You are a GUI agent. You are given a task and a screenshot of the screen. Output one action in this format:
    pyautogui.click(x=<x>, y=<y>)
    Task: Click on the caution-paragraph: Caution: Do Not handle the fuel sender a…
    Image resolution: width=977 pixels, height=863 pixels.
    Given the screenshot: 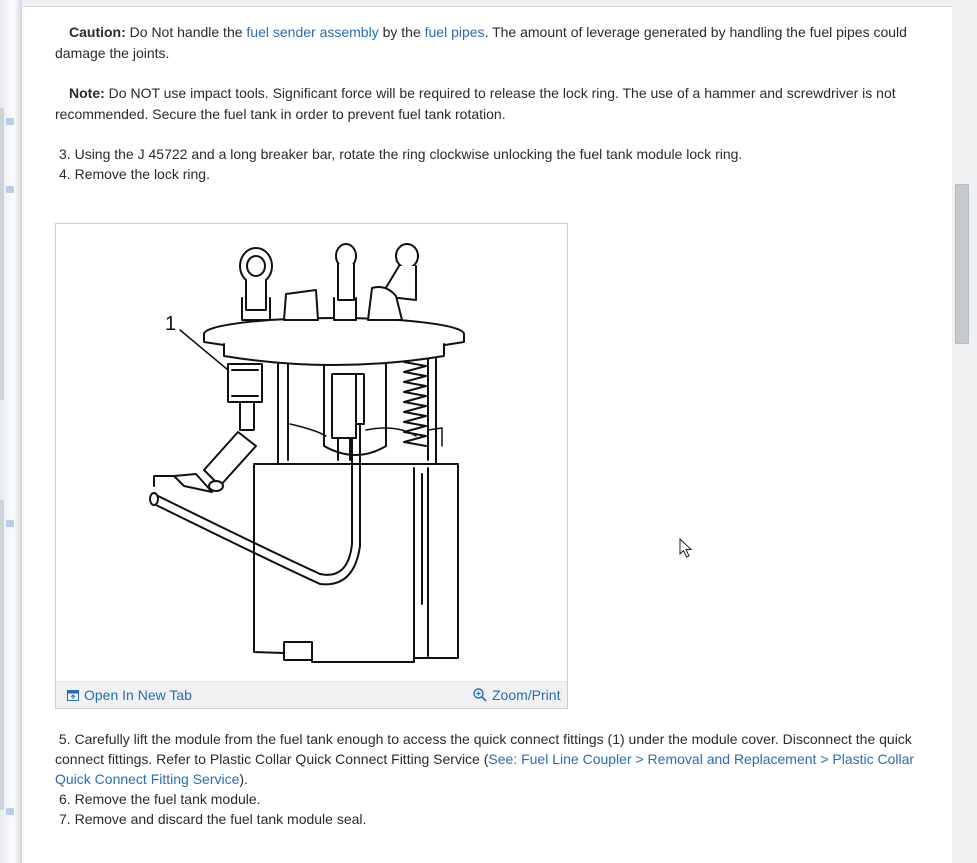 What is the action you would take?
    pyautogui.click(x=495, y=43)
    